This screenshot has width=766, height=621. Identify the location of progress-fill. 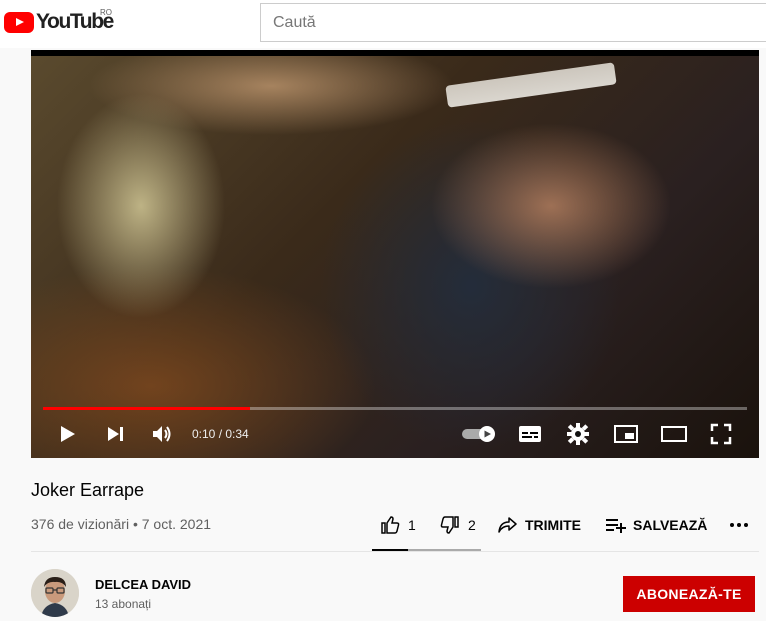
(146, 408).